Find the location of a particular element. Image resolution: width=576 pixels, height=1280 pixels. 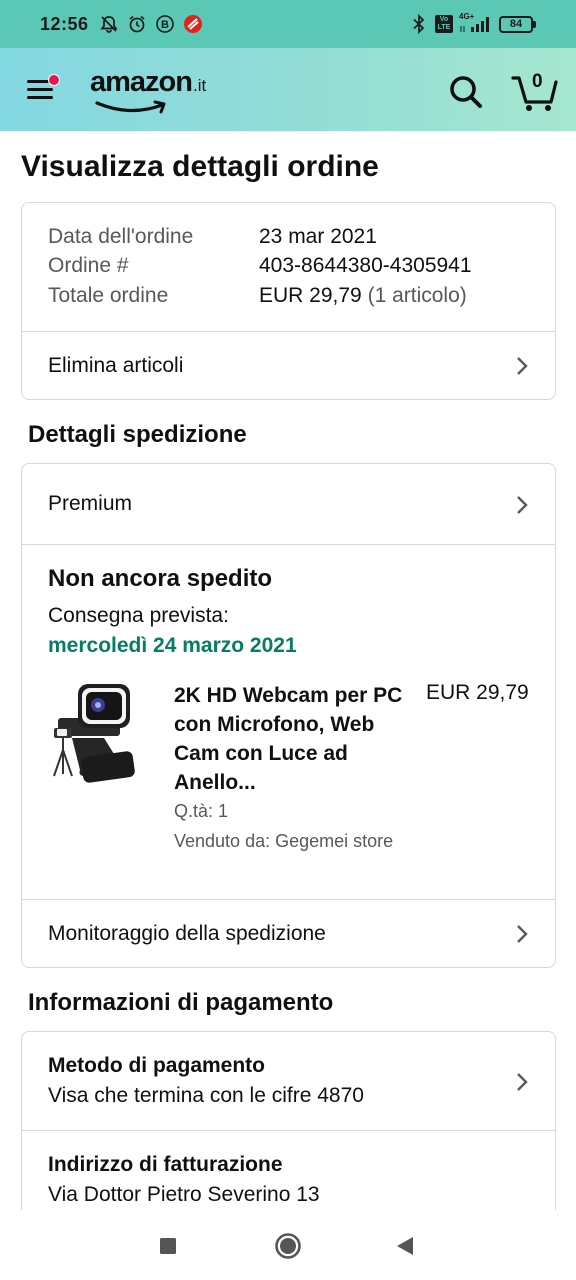

home-button is located at coordinates (288, 1248).